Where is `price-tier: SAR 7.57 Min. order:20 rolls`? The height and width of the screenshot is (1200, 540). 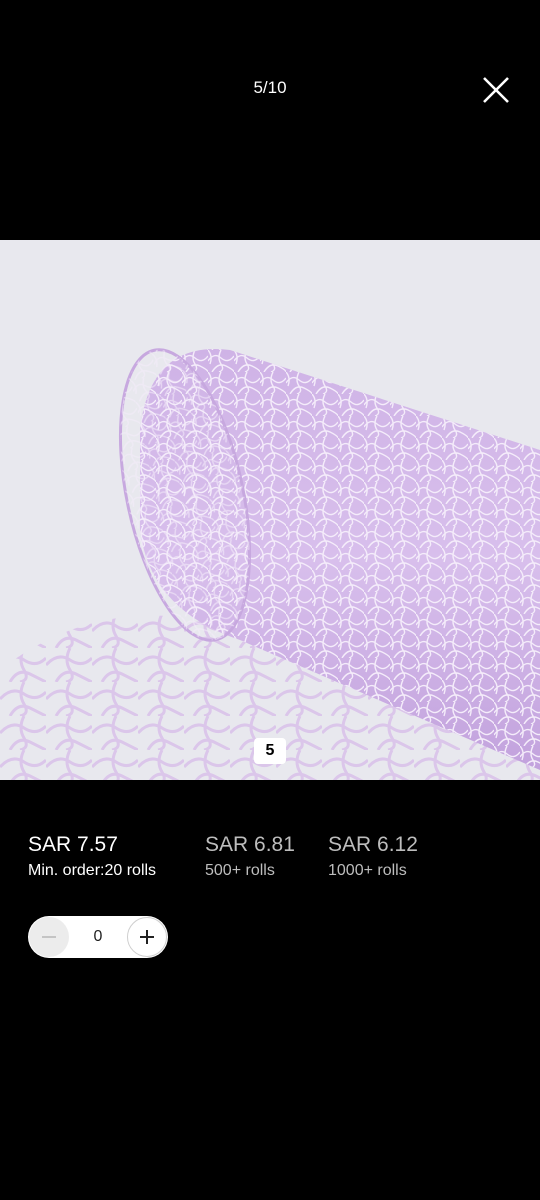 price-tier: SAR 7.57 Min. order:20 rolls is located at coordinates (92, 857).